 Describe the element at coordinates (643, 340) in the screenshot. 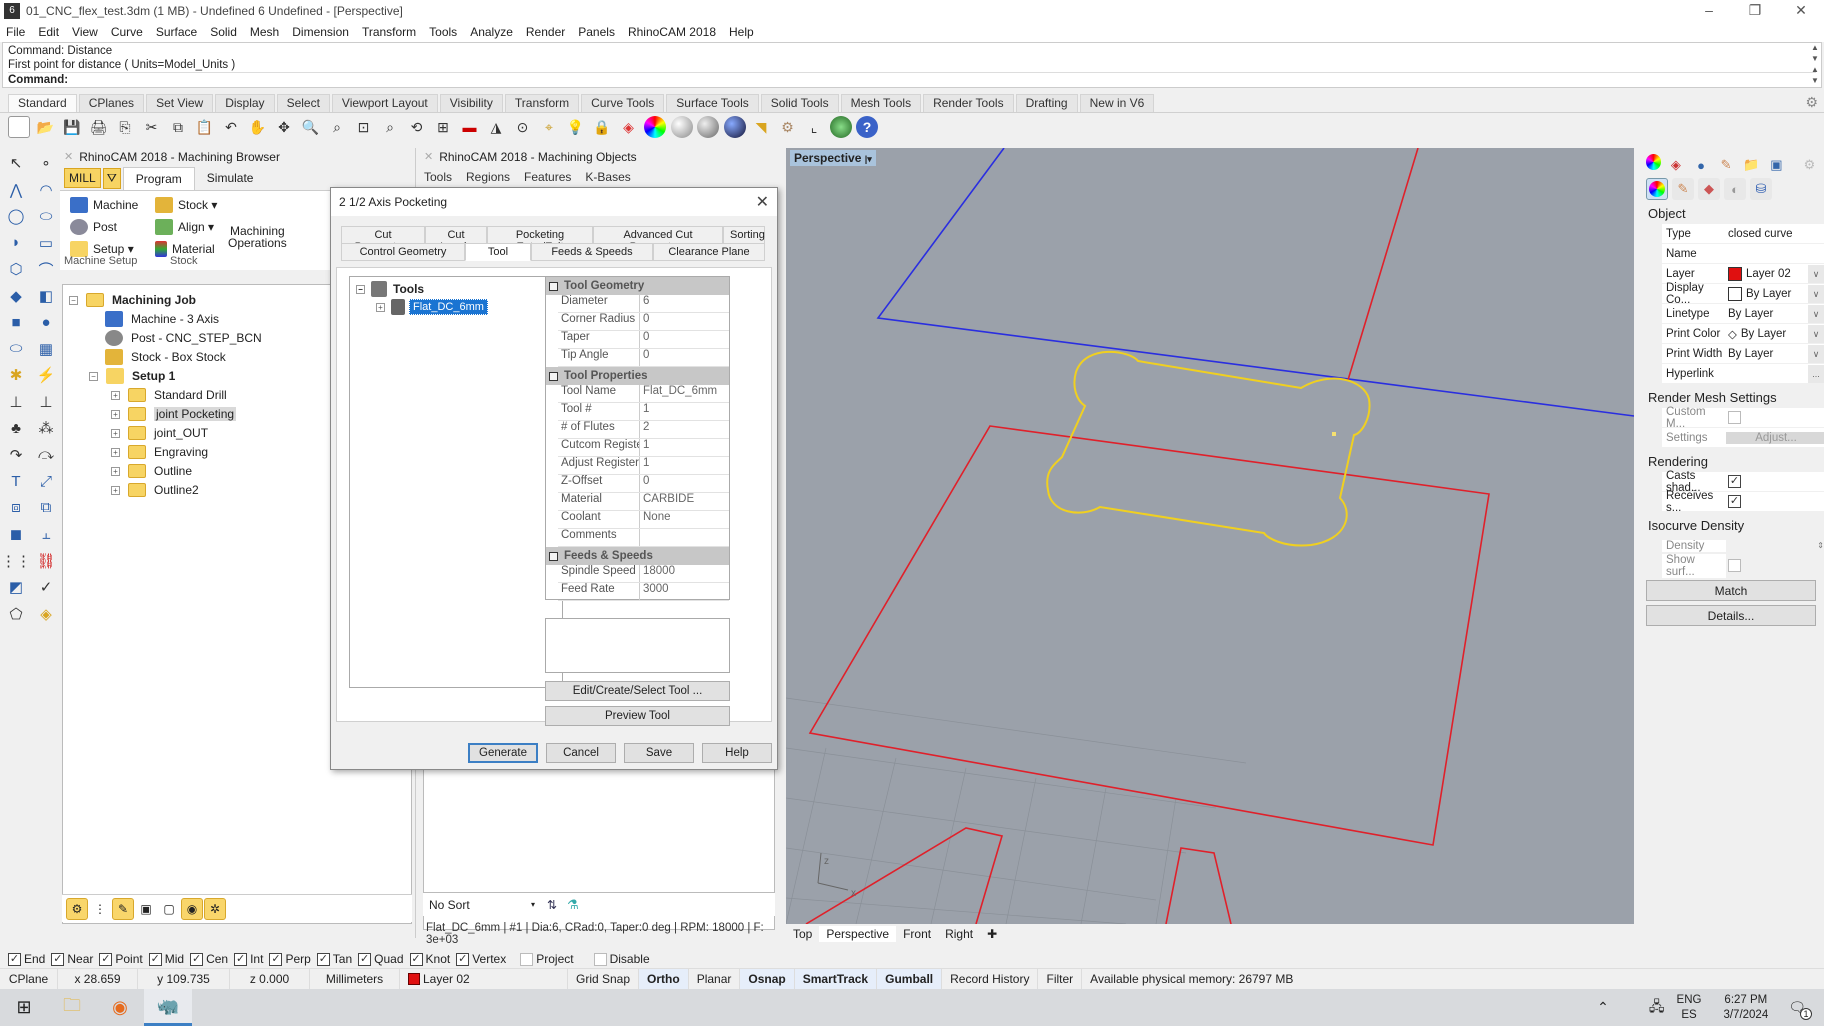

I see `prop-taper: Taper 0` at that location.